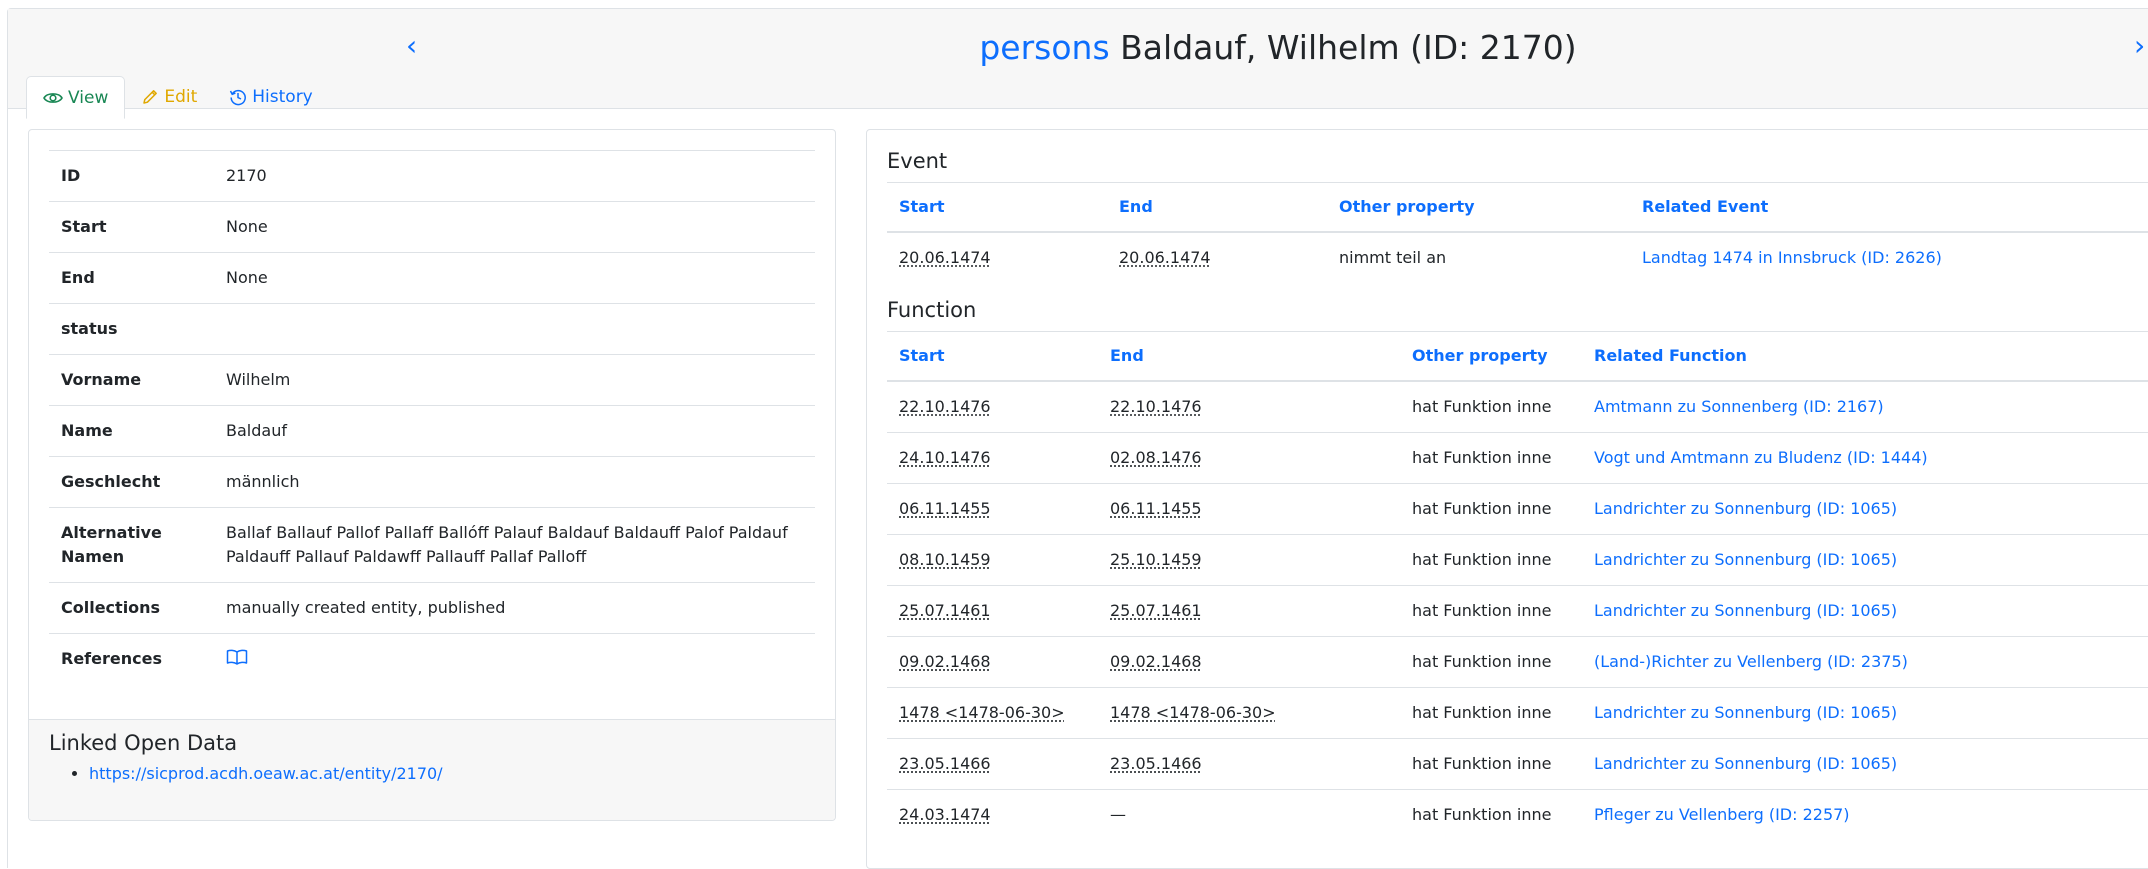 The image size is (2148, 869). What do you see at coordinates (992, 814) in the screenshot?
I see `function-cell: 24.03.1474` at bounding box center [992, 814].